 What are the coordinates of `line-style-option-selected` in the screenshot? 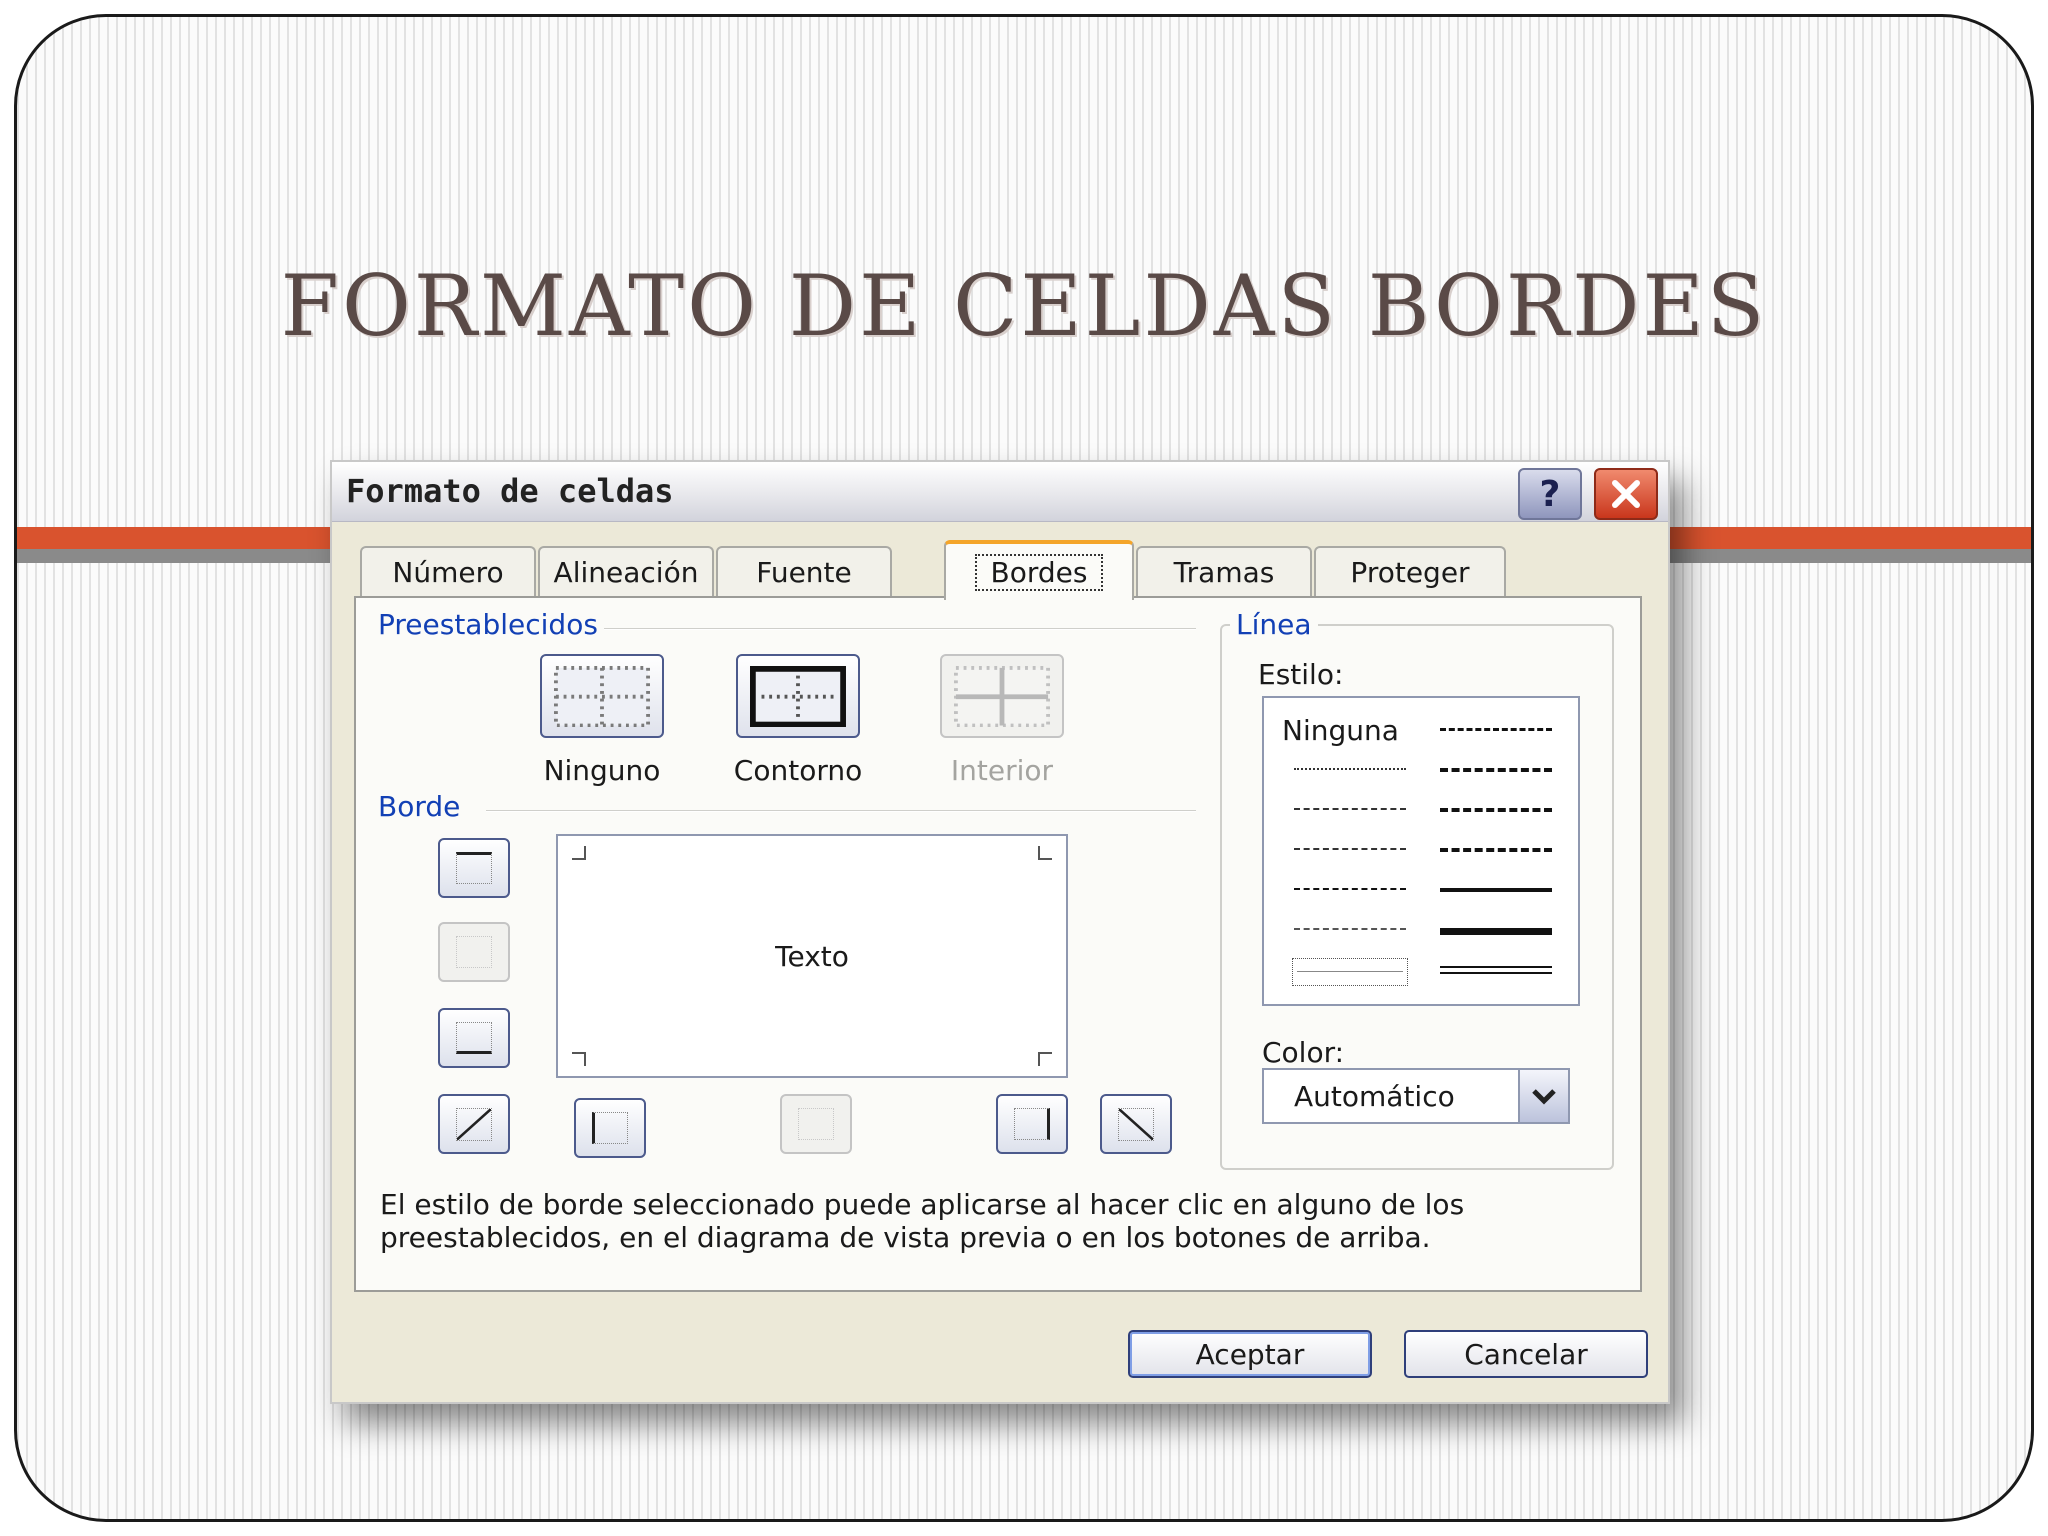 It's located at (1350, 972).